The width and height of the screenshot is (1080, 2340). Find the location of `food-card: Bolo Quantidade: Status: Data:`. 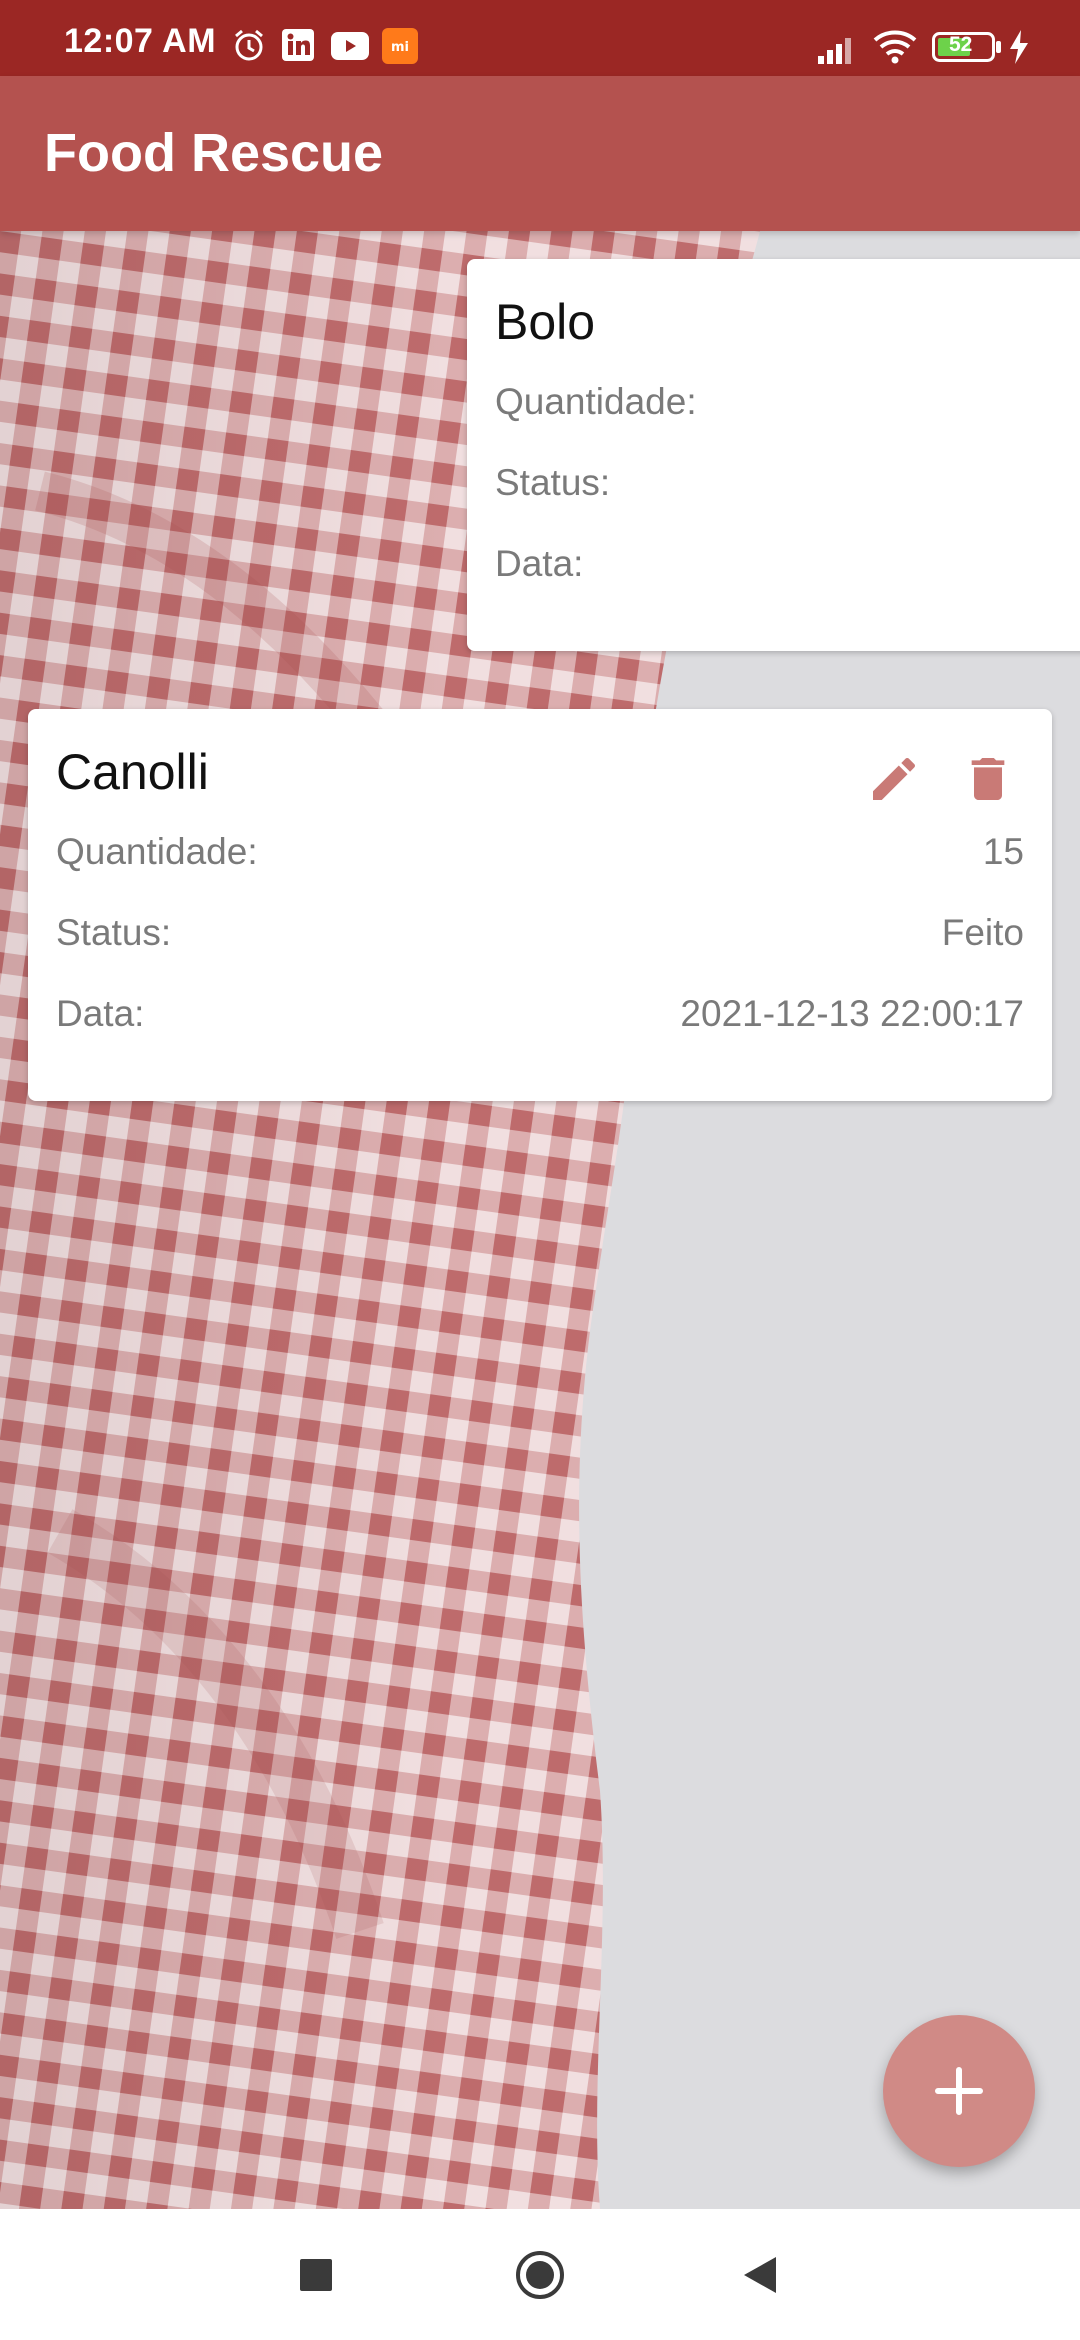

food-card: Bolo Quantidade: Status: Data: is located at coordinates (773, 455).